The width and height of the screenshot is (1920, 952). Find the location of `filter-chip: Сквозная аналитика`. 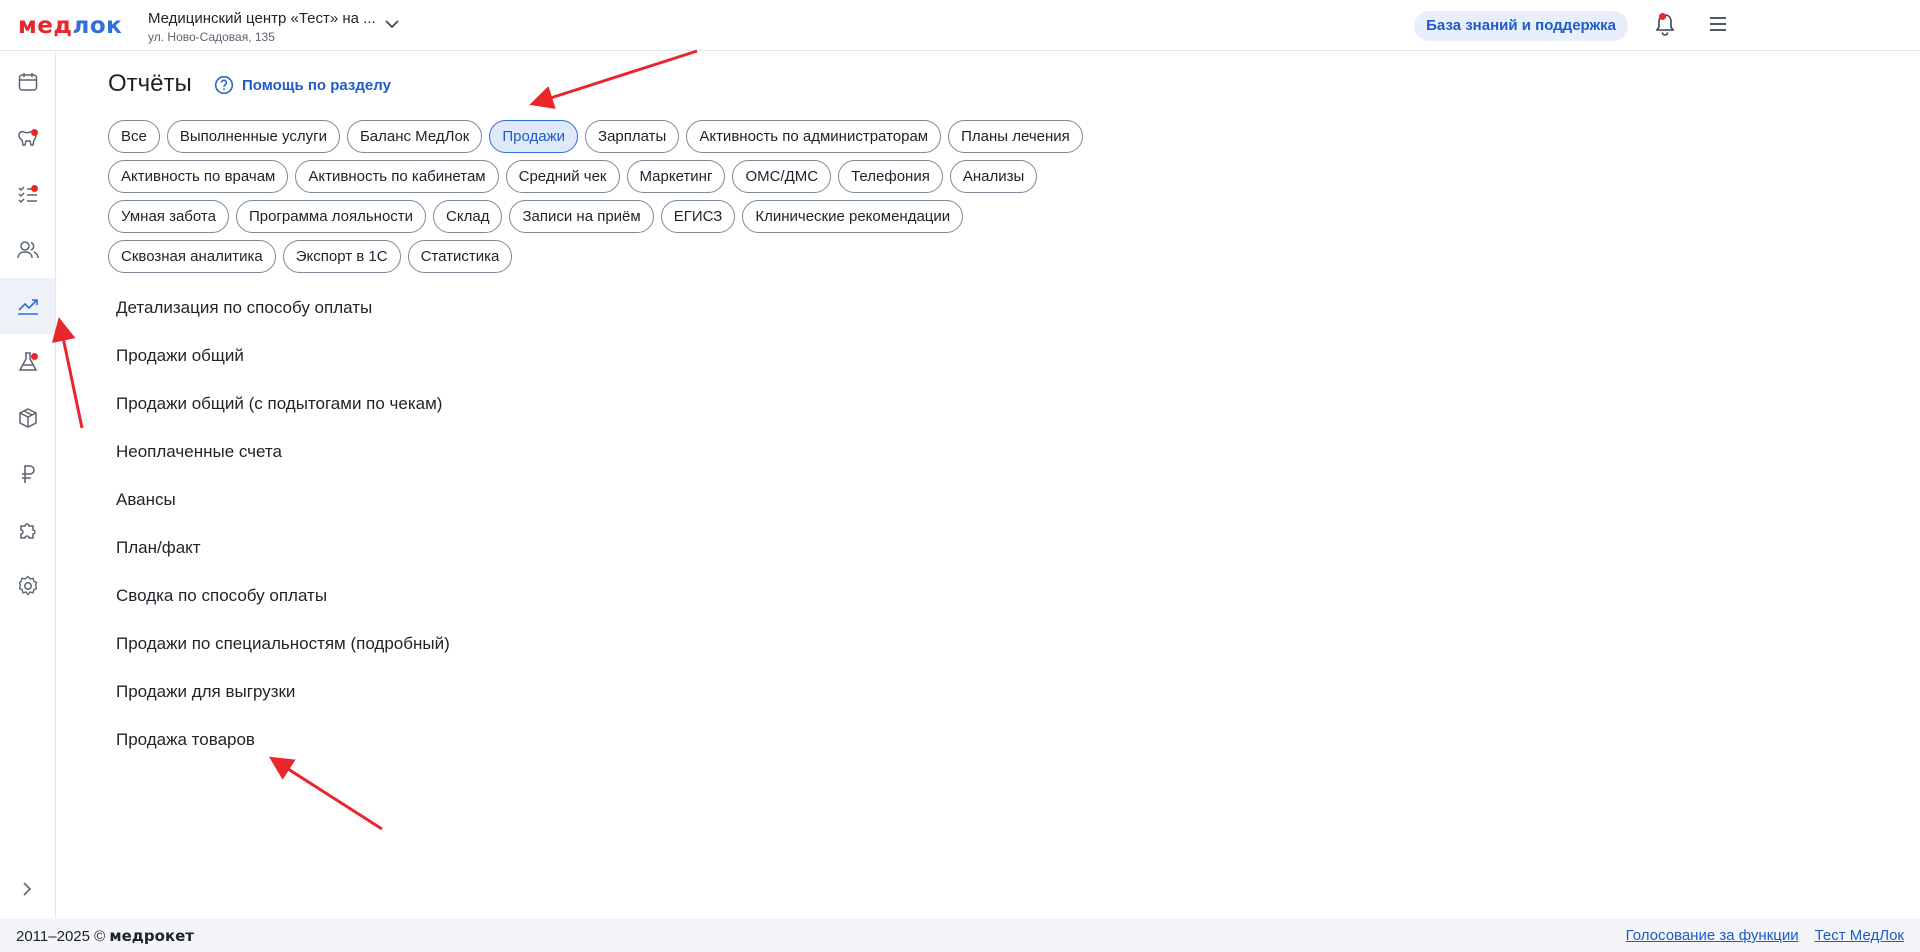

filter-chip: Сквозная аналитика is located at coordinates (192, 256).